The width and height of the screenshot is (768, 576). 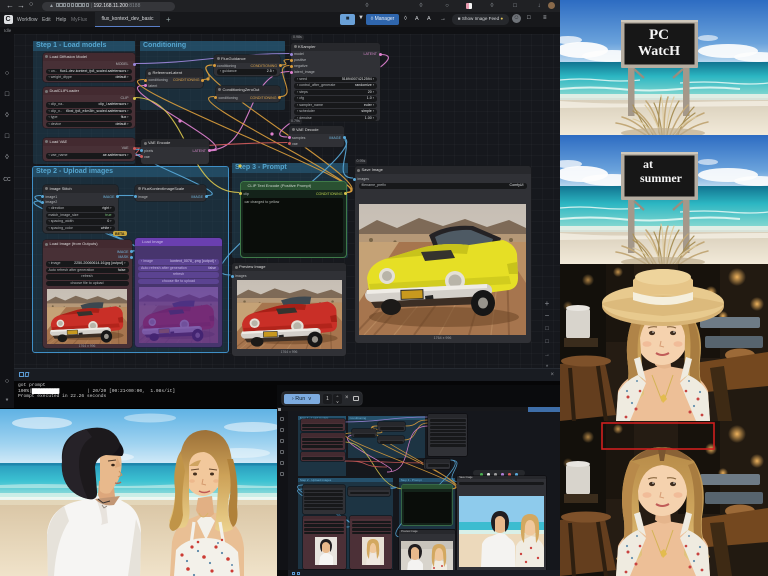 What do you see at coordinates (648, 164) in the screenshot?
I see `svg-text: at` at bounding box center [648, 164].